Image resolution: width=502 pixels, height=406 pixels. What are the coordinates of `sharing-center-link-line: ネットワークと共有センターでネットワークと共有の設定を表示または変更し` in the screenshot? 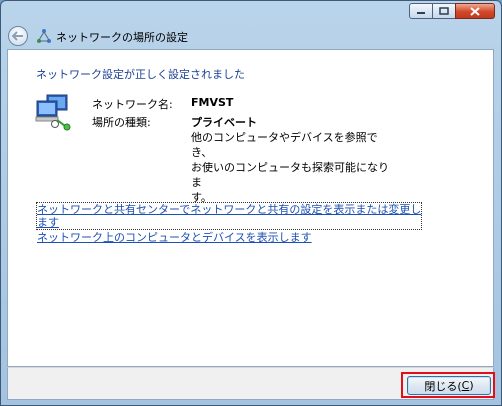 It's located at (229, 209).